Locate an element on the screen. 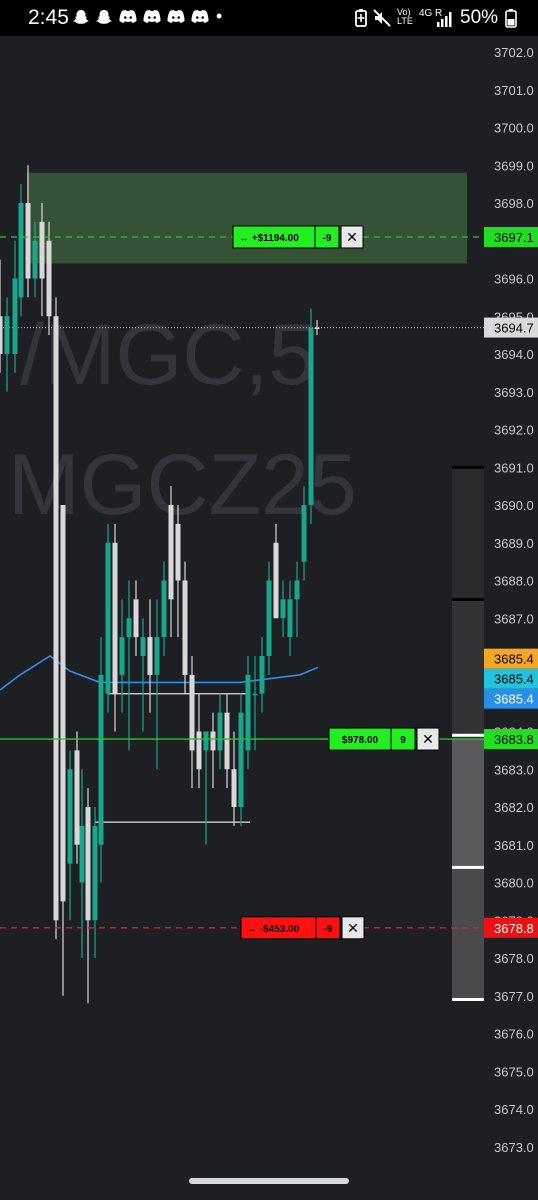 The image size is (538, 1200). stop-loss-price-tag: 3678.8 is located at coordinates (511, 927).